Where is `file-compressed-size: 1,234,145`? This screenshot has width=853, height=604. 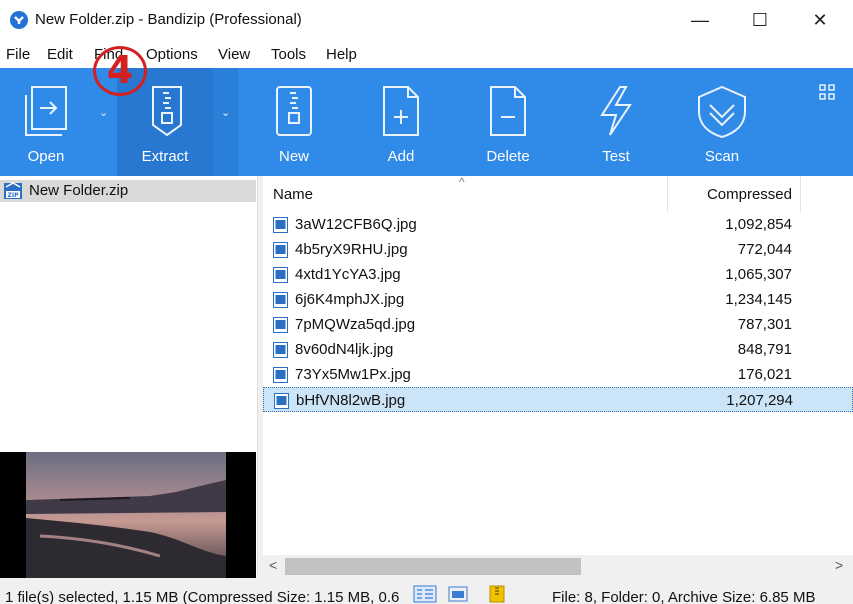 file-compressed-size: 1,234,145 is located at coordinates (758, 299).